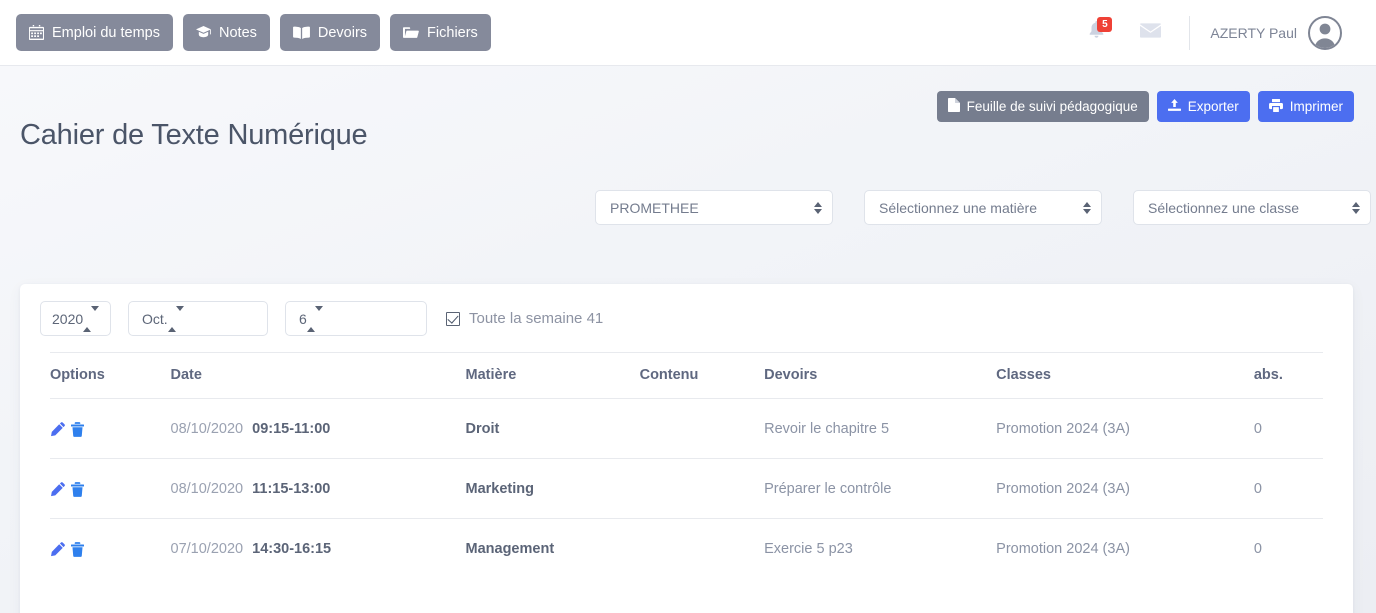 The image size is (1376, 613). I want to click on establishment-select: PROMETHEE, so click(714, 207).